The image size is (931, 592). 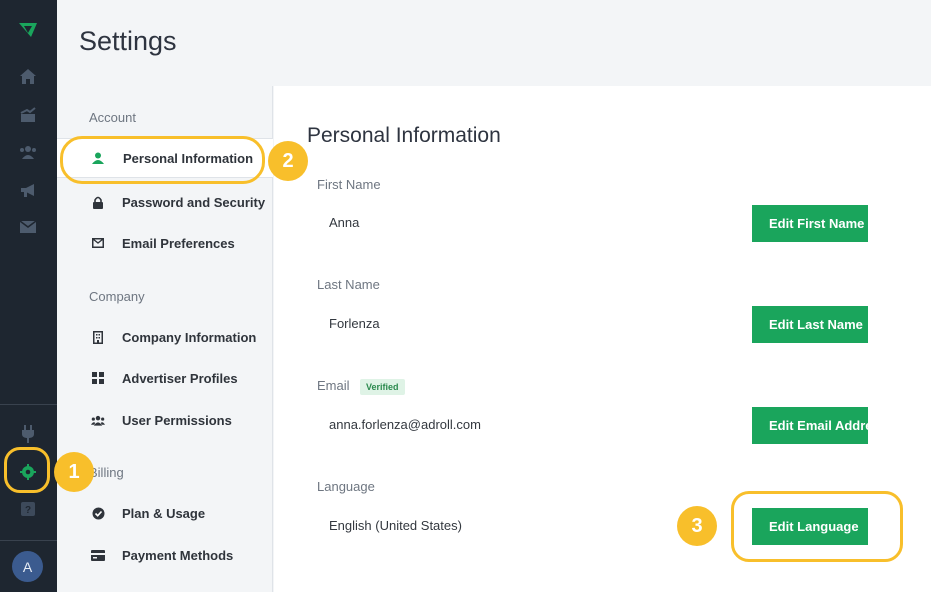 I want to click on highlight-ring-personal-information, so click(x=162, y=160).